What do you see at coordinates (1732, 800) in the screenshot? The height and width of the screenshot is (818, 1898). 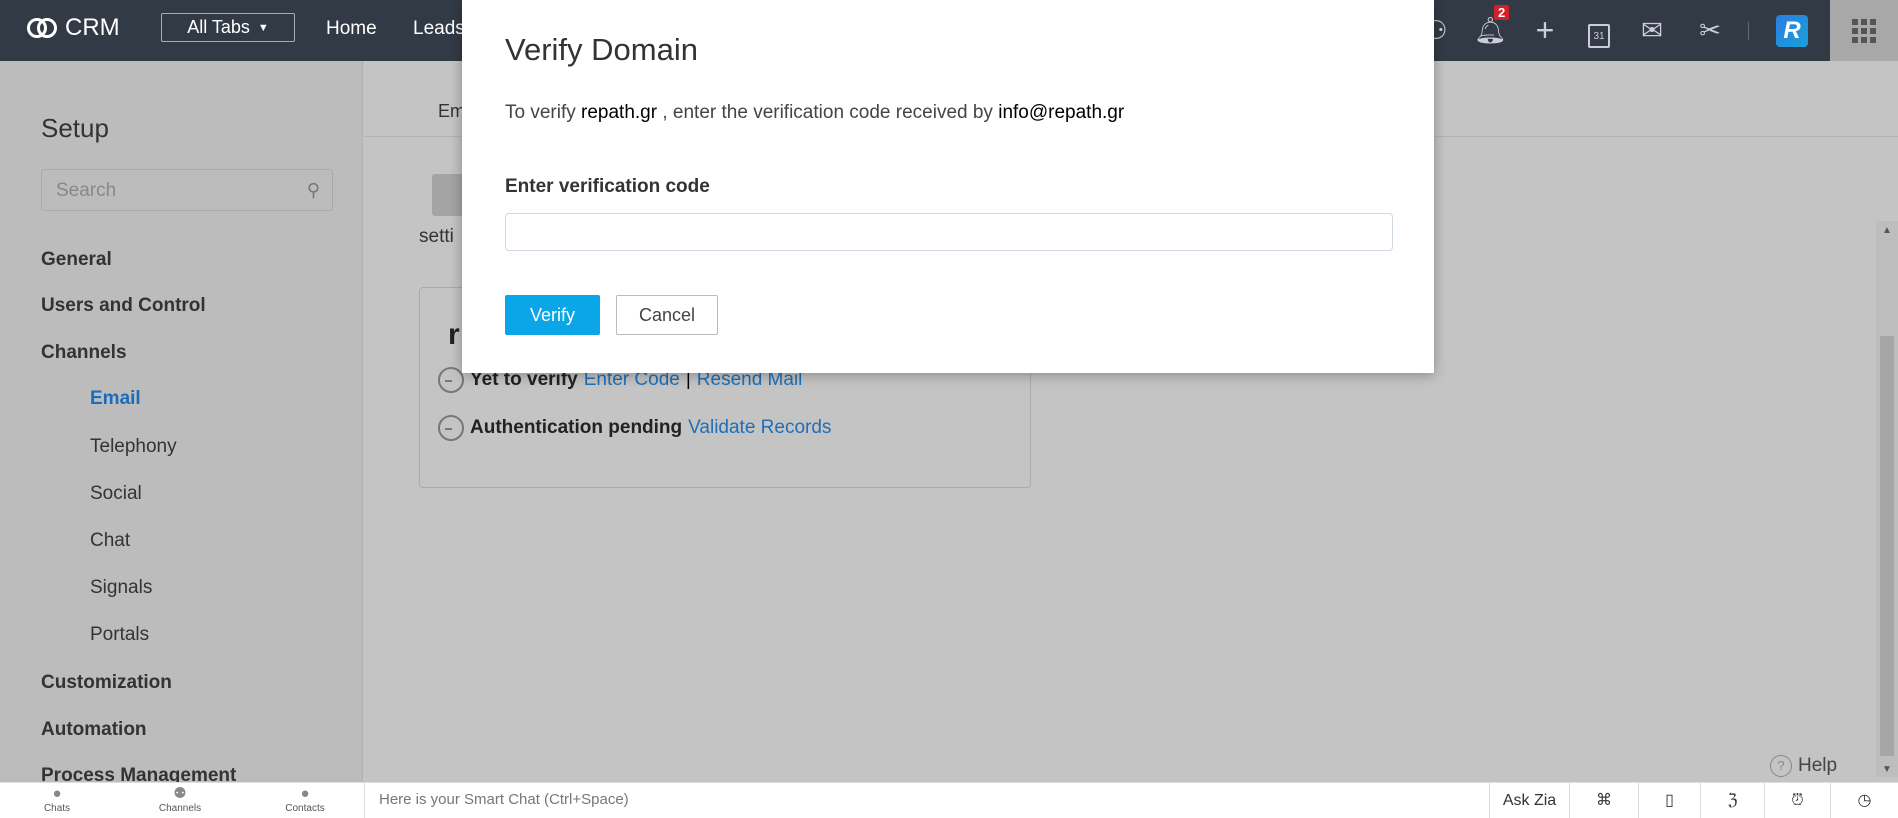 I see `zia-icon: ℨ` at bounding box center [1732, 800].